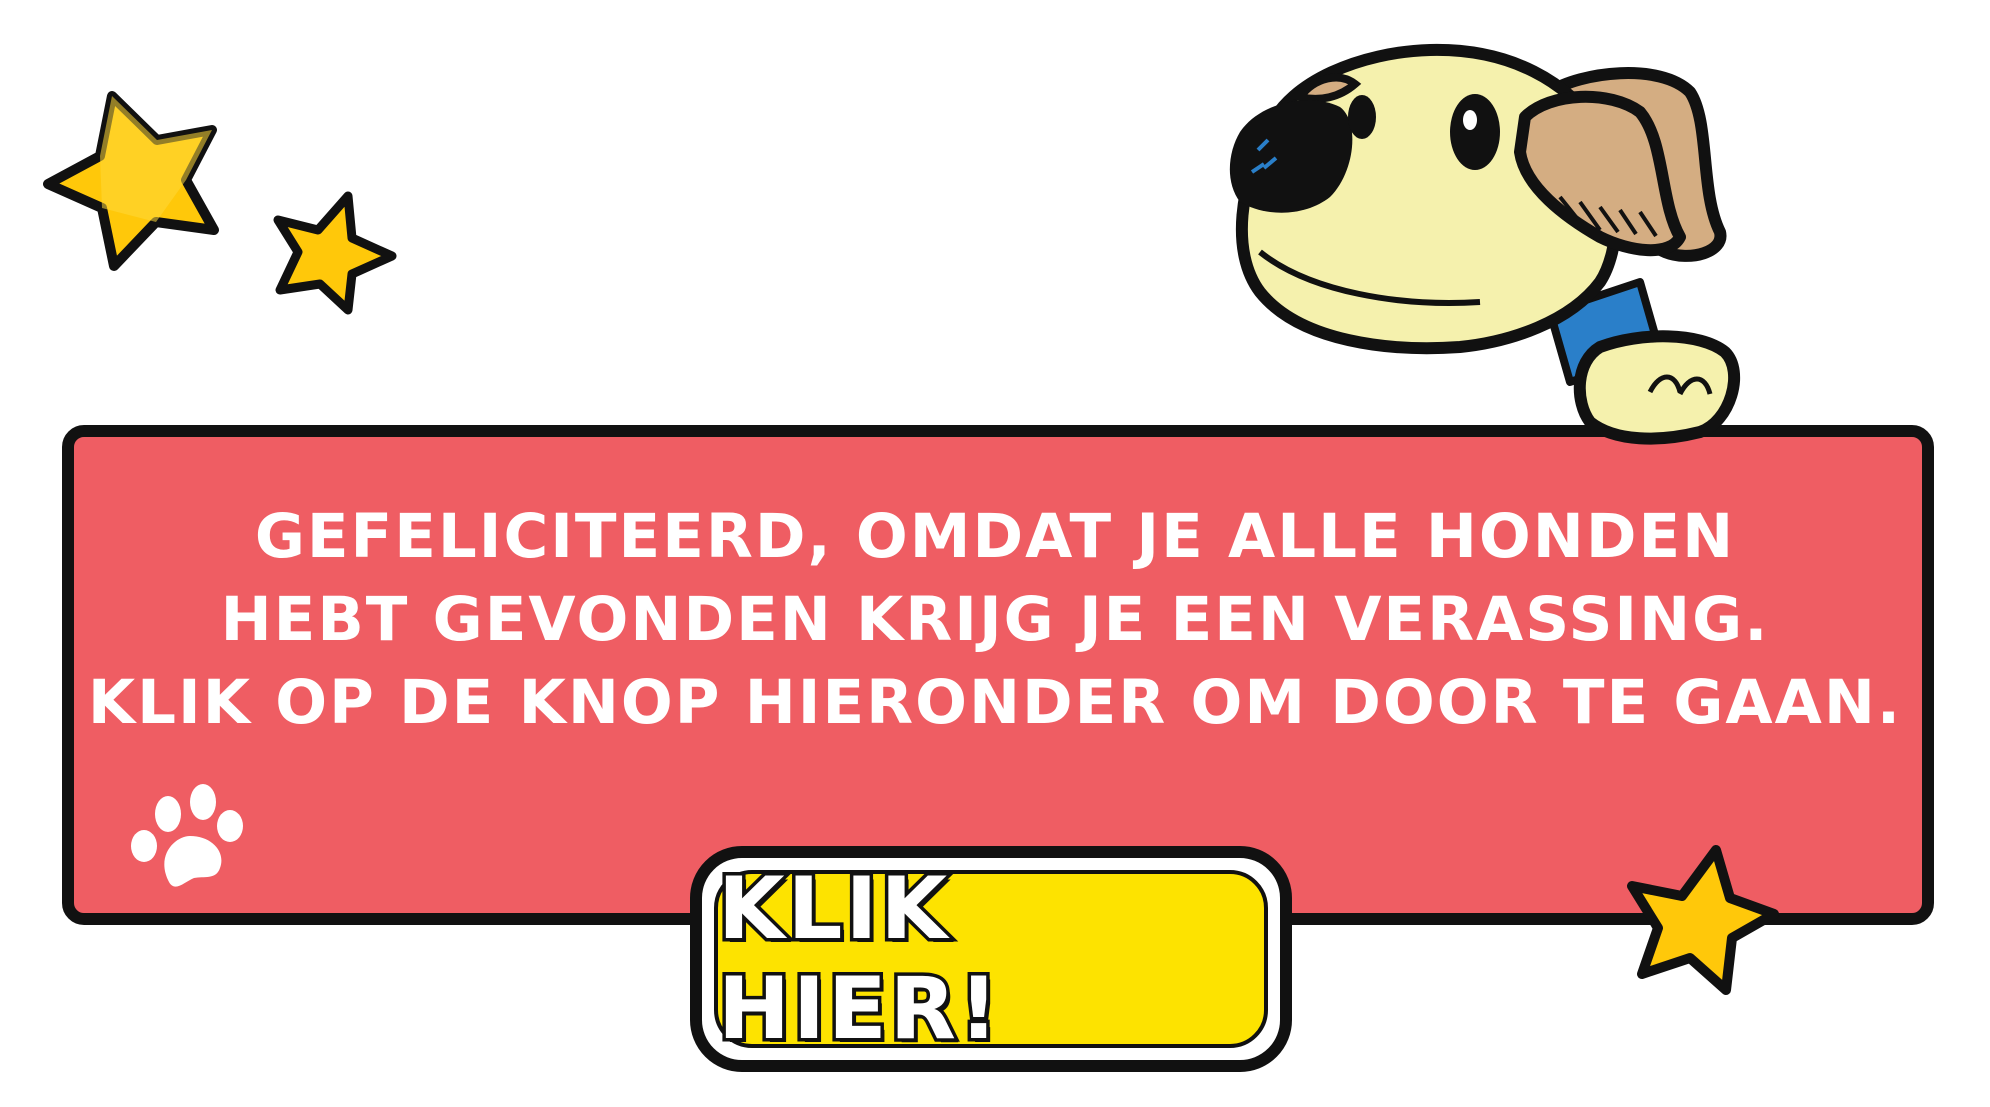  What do you see at coordinates (1484, 244) in the screenshot?
I see `dog-illustration` at bounding box center [1484, 244].